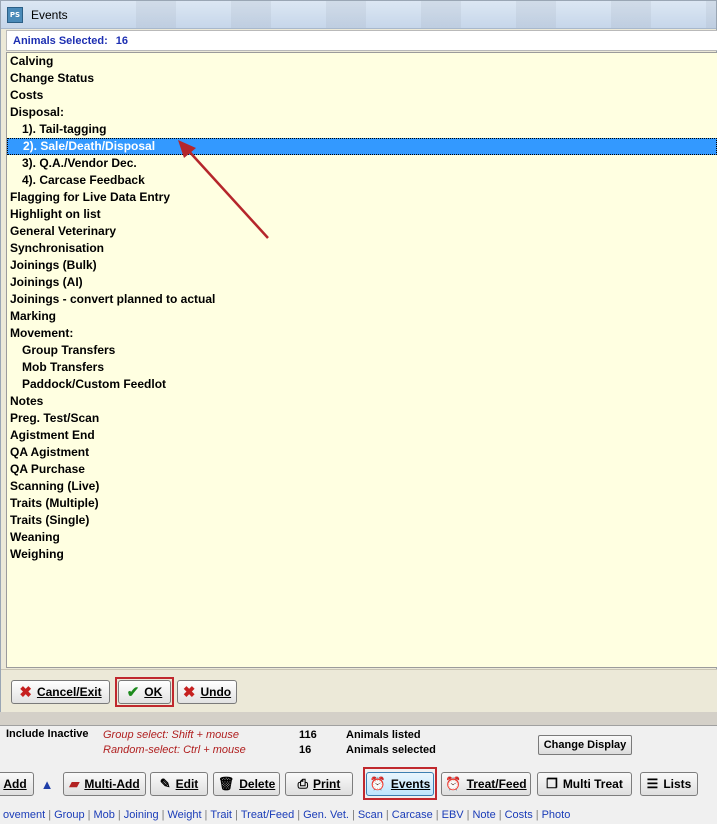 The image size is (717, 824). I want to click on edit-icon: ✎, so click(165, 783).